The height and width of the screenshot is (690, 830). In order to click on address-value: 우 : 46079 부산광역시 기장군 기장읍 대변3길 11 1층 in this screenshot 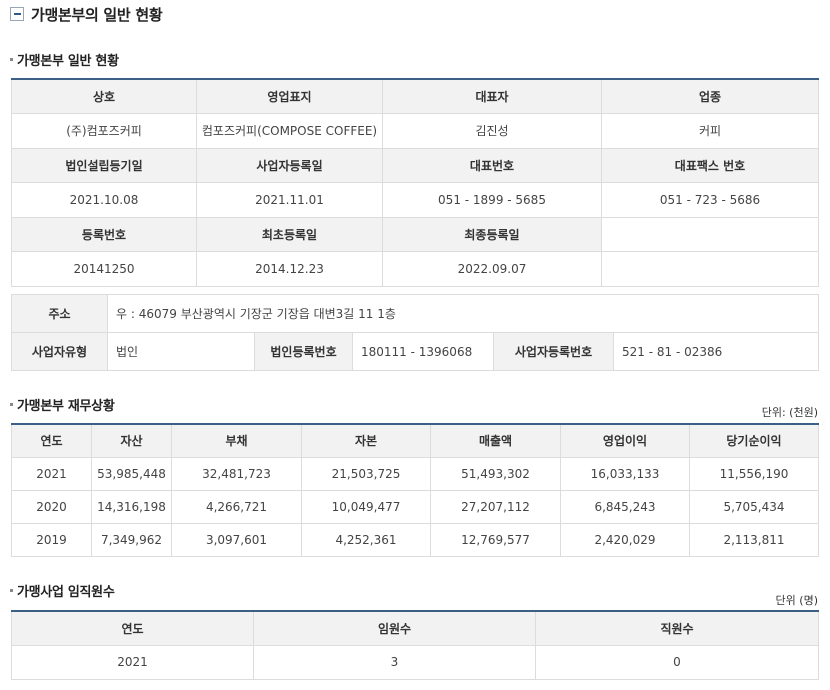, I will do `click(463, 313)`.